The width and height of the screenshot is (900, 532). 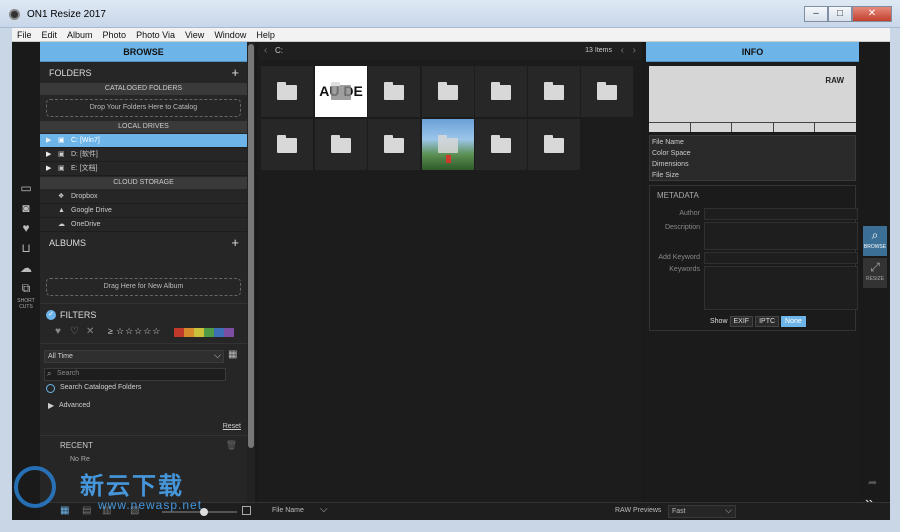 I want to click on window-title: ON1 Resize 2017, so click(x=66, y=14).